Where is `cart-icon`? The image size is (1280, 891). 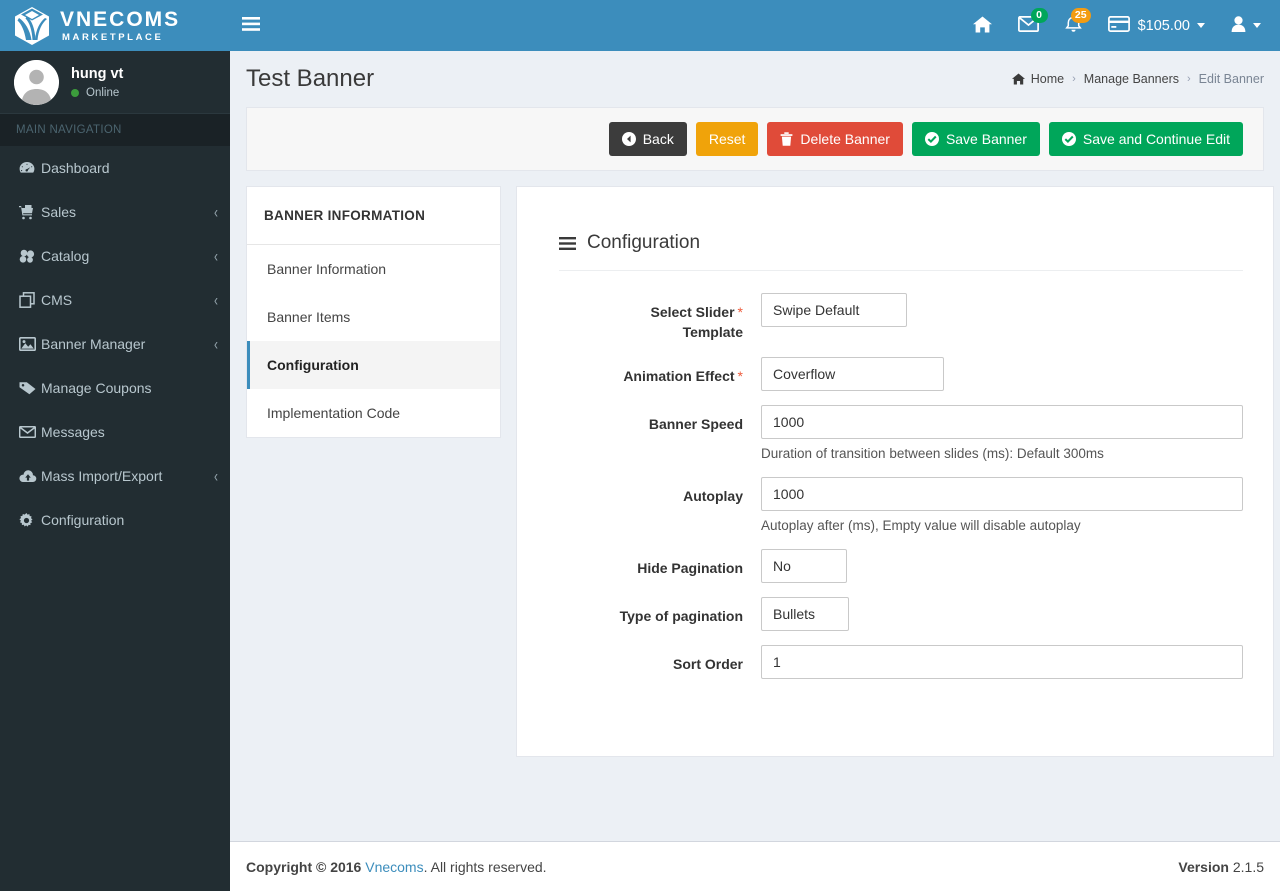
cart-icon is located at coordinates (30, 212).